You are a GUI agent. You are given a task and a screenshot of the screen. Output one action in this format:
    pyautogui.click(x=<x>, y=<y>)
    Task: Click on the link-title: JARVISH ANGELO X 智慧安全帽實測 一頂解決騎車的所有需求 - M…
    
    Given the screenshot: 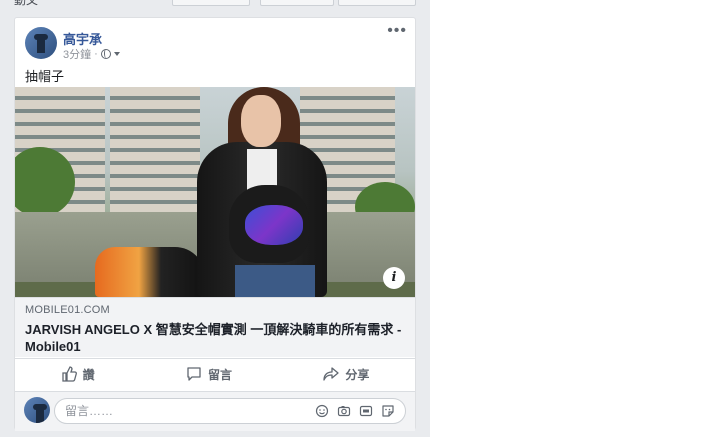 What is the action you would take?
    pyautogui.click(x=215, y=338)
    